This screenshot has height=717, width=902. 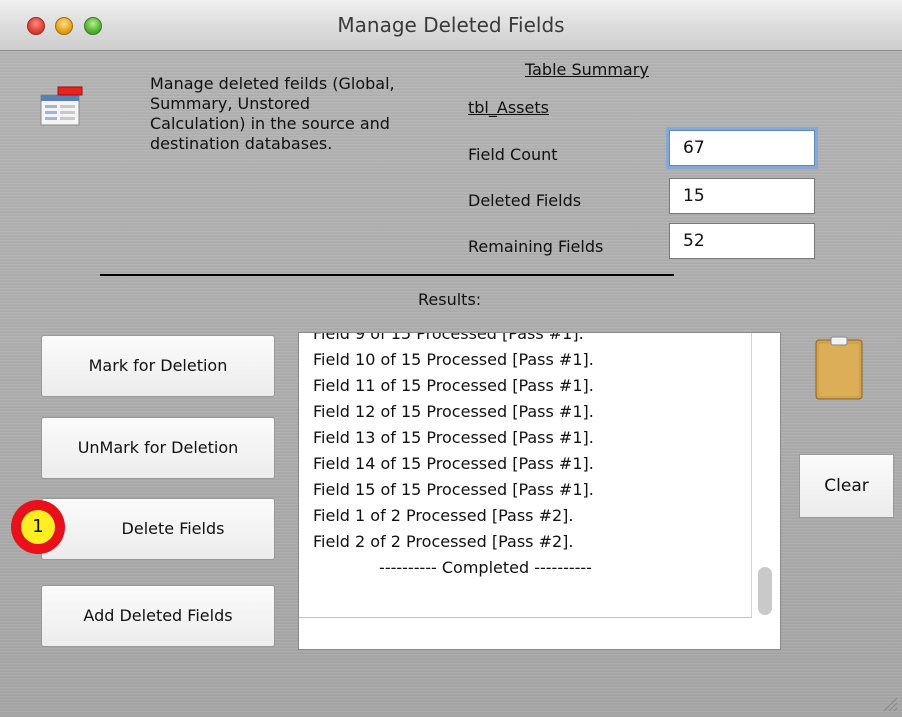 What do you see at coordinates (453, 437) in the screenshot?
I see `result-line: Field 13 of 15 Processed [Pass #1].` at bounding box center [453, 437].